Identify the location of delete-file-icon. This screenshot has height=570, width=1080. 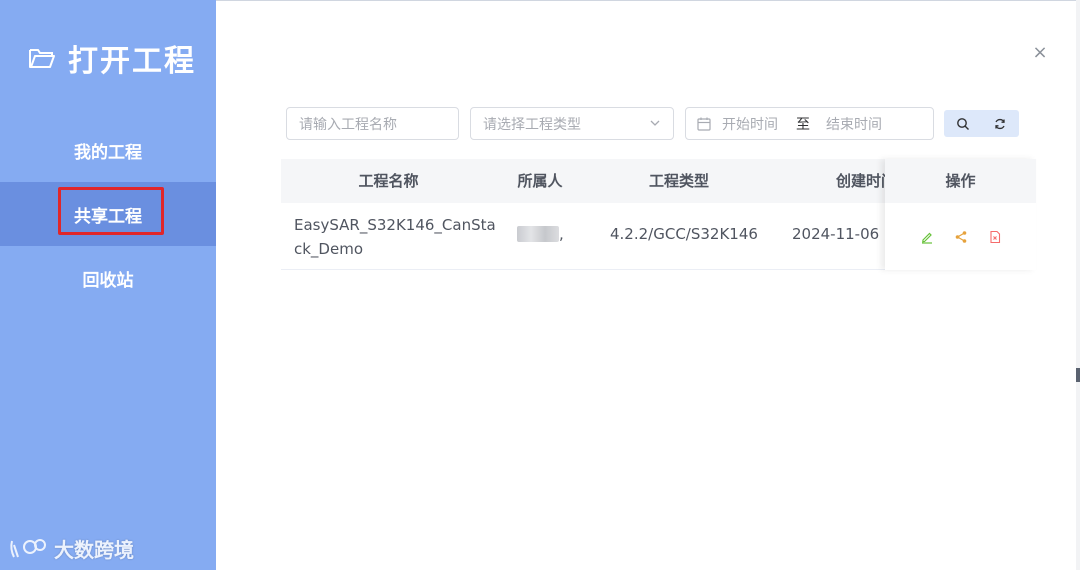
(995, 237).